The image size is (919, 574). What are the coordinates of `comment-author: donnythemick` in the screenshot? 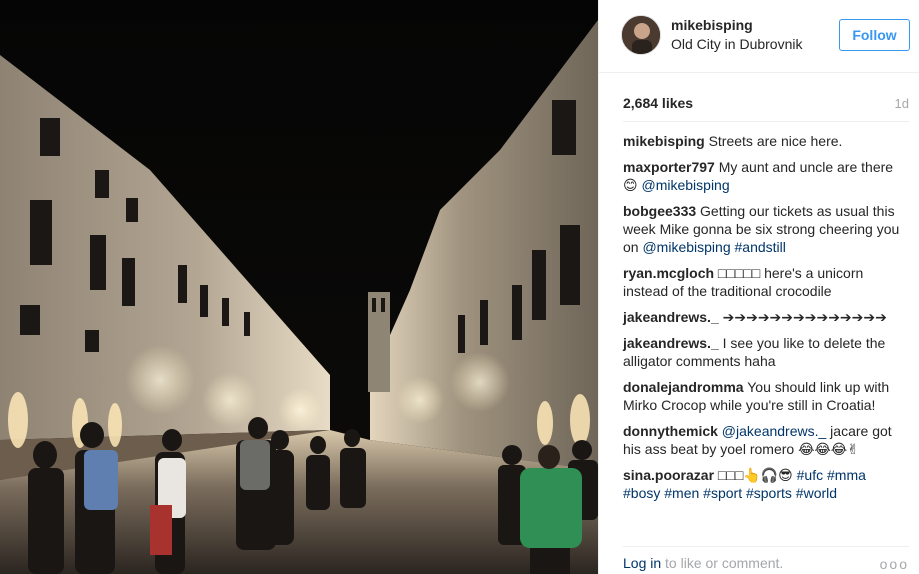 It's located at (670, 431).